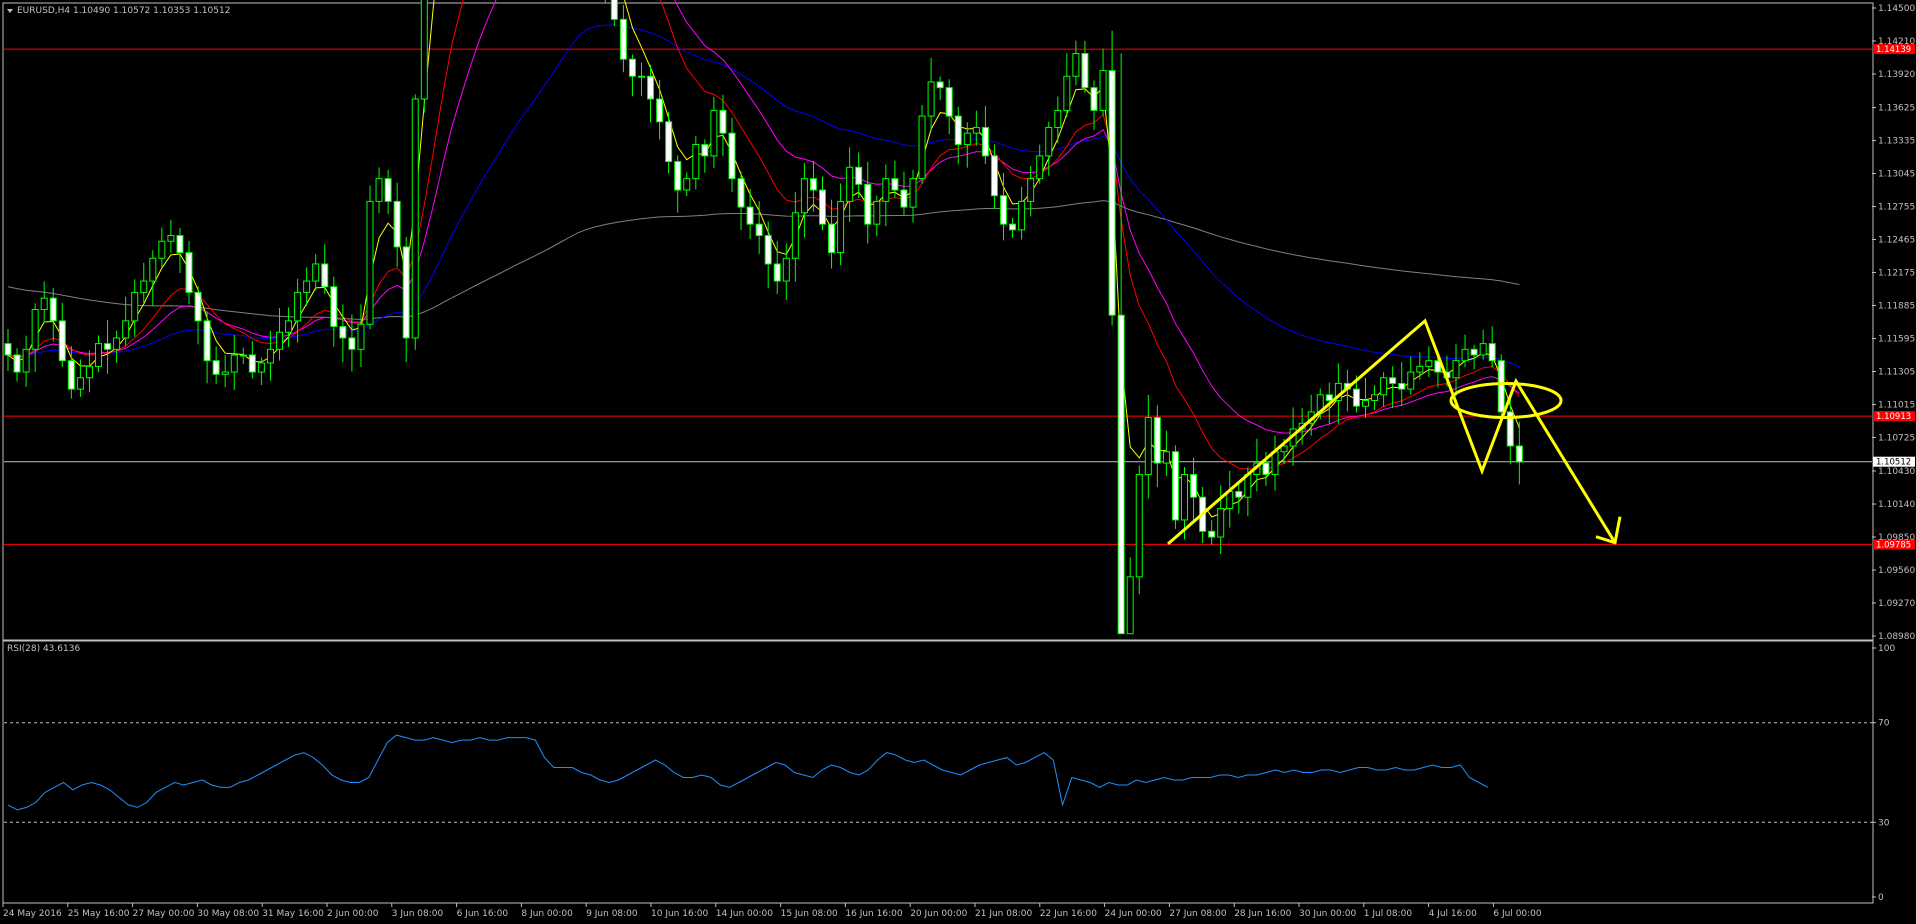  Describe the element at coordinates (1896, 208) in the screenshot. I see `price-tick-label: 1.12755` at that location.